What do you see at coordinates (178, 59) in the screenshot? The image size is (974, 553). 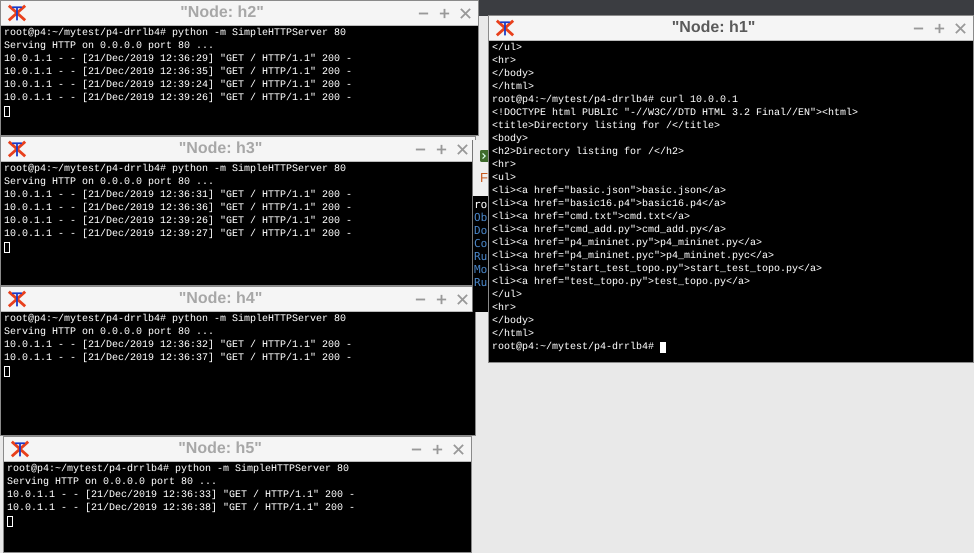 I see `terminal-line: 10.0.1.1 - - [21/Dec/2019 12:36:29] "GET / HTTP/1.1" 200 -` at bounding box center [178, 59].